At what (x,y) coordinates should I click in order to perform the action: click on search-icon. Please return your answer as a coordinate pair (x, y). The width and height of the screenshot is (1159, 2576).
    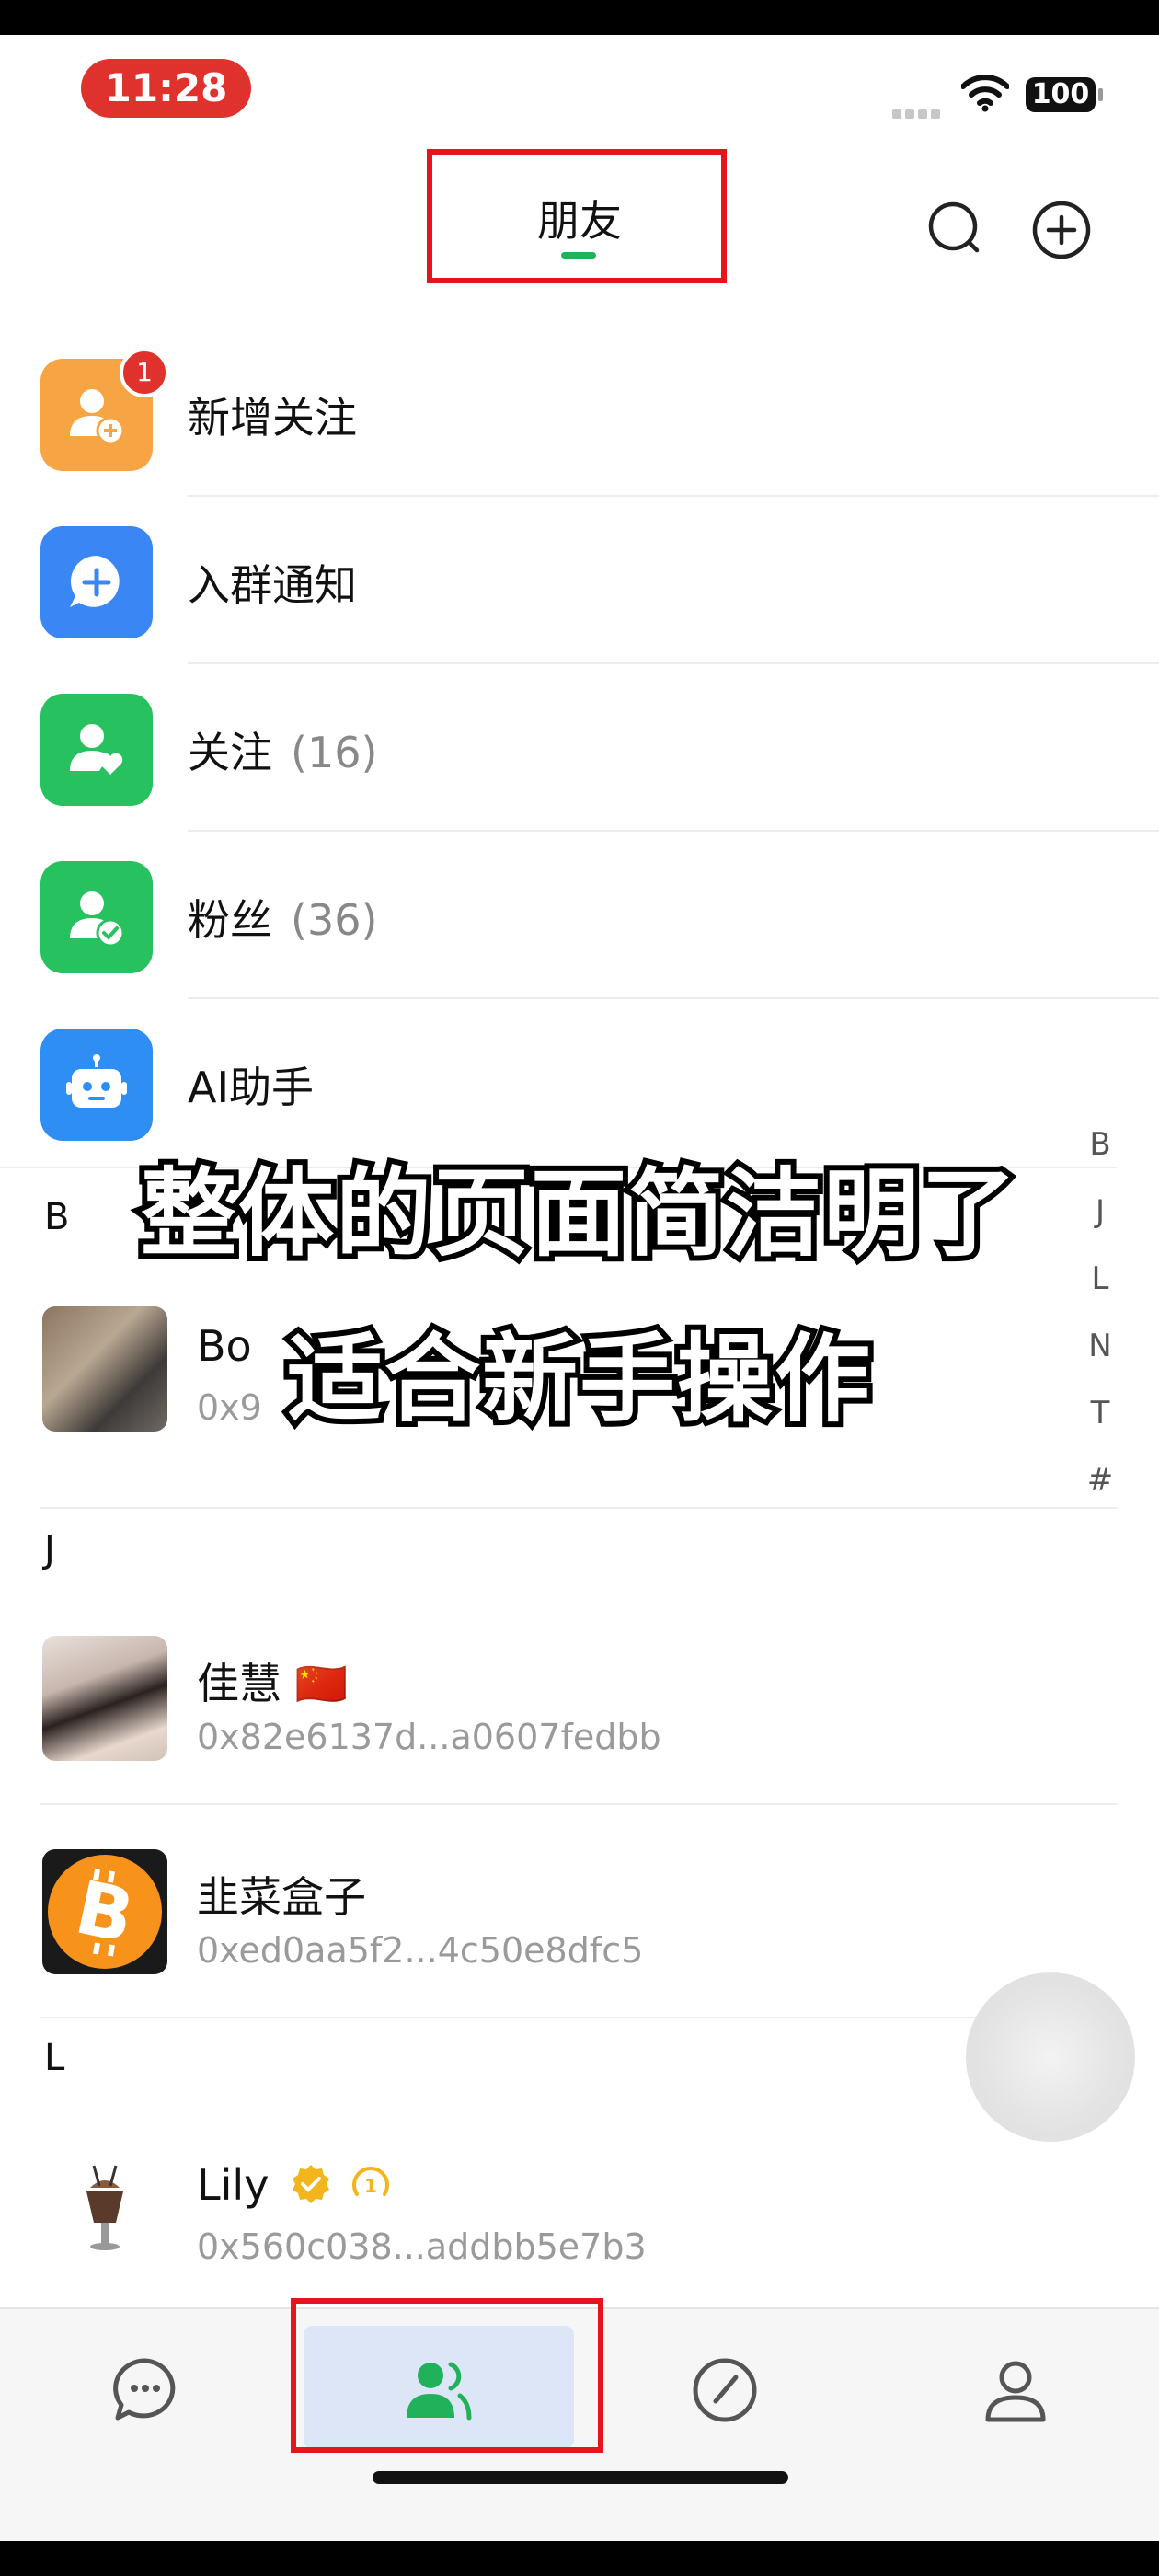
    Looking at the image, I should click on (956, 230).